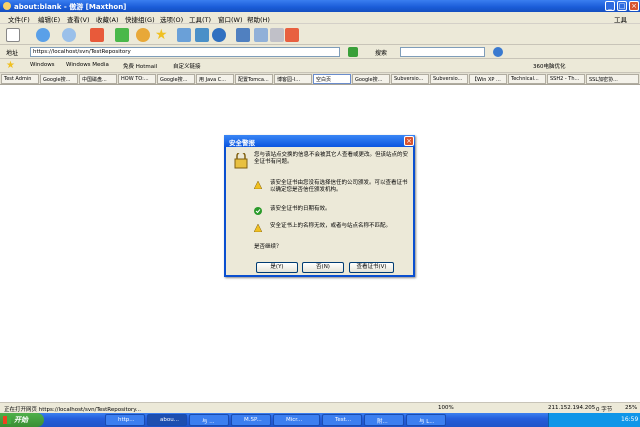 The width and height of the screenshot is (640, 427). I want to click on menu-tools-right: 工具, so click(620, 19).